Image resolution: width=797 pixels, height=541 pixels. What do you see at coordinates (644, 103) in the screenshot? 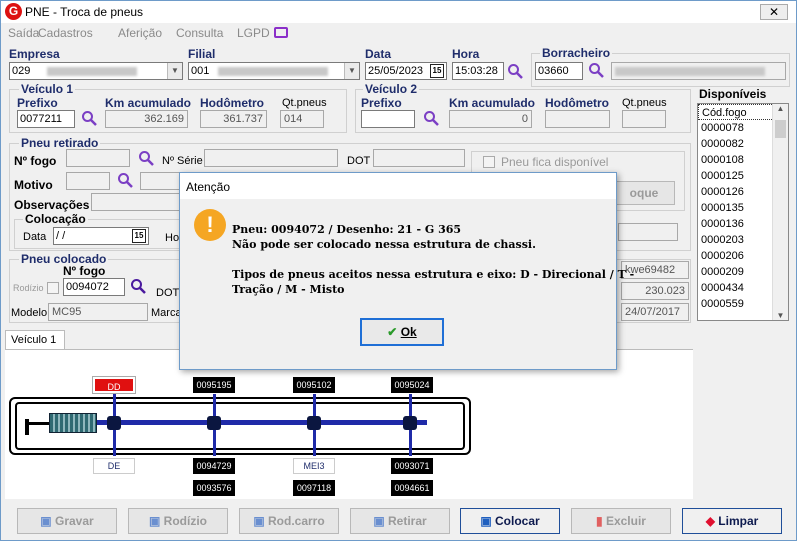
I see `v2-qt-label: Qt.pneus` at bounding box center [644, 103].